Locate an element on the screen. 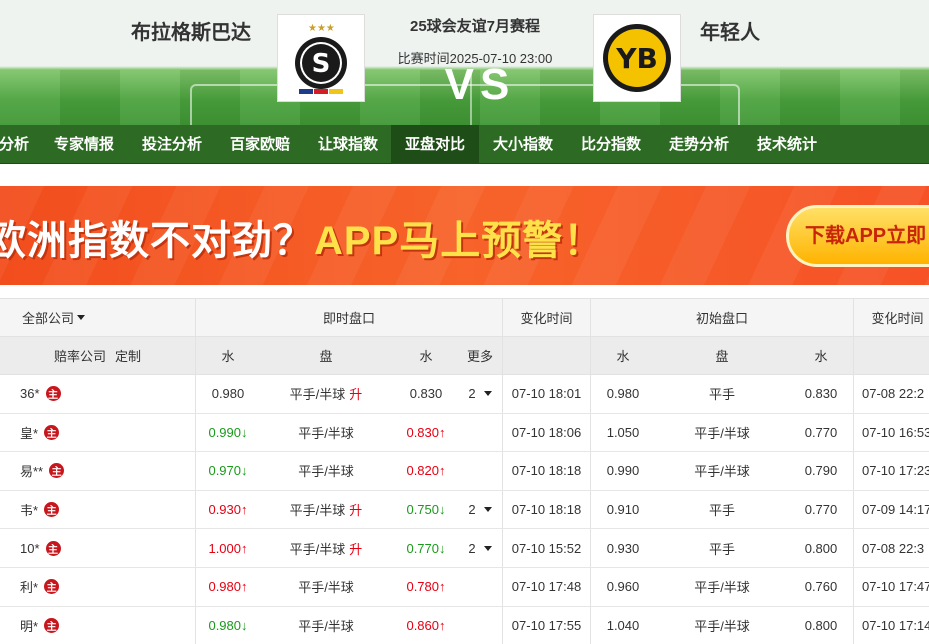  nav-item-trend: 走势分析 is located at coordinates (699, 144).